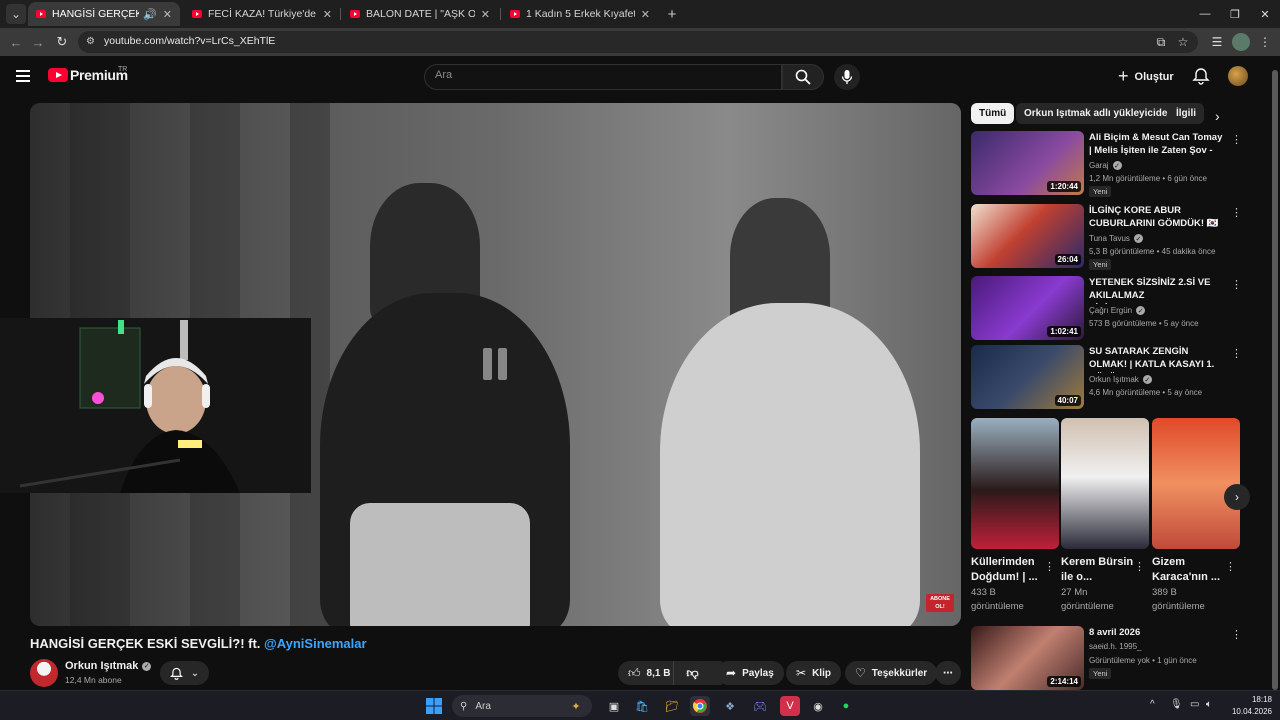 The image size is (1280, 720). What do you see at coordinates (1176, 704) in the screenshot?
I see `tray-microphone-icon: 🎙︎` at bounding box center [1176, 704].